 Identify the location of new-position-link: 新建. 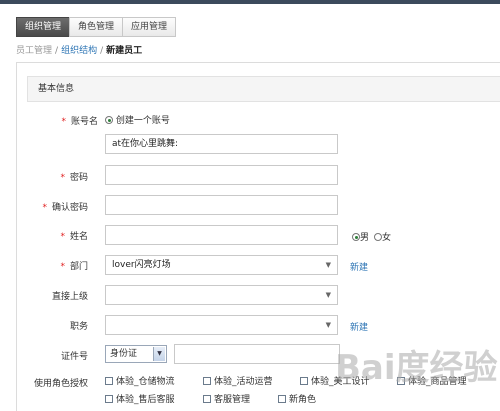
(359, 326).